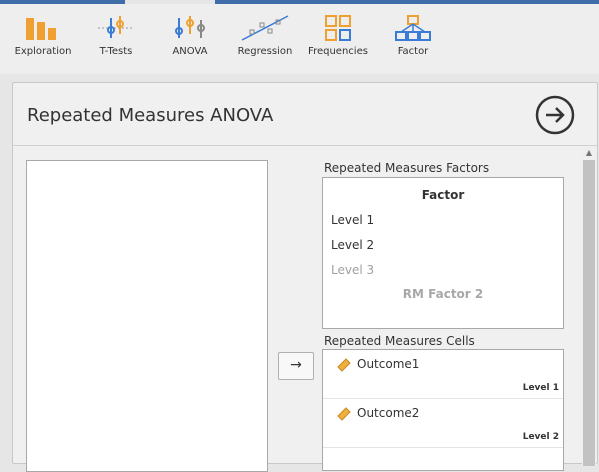 This screenshot has width=599, height=472. Describe the element at coordinates (413, 28) in the screenshot. I see `factor-icon` at that location.